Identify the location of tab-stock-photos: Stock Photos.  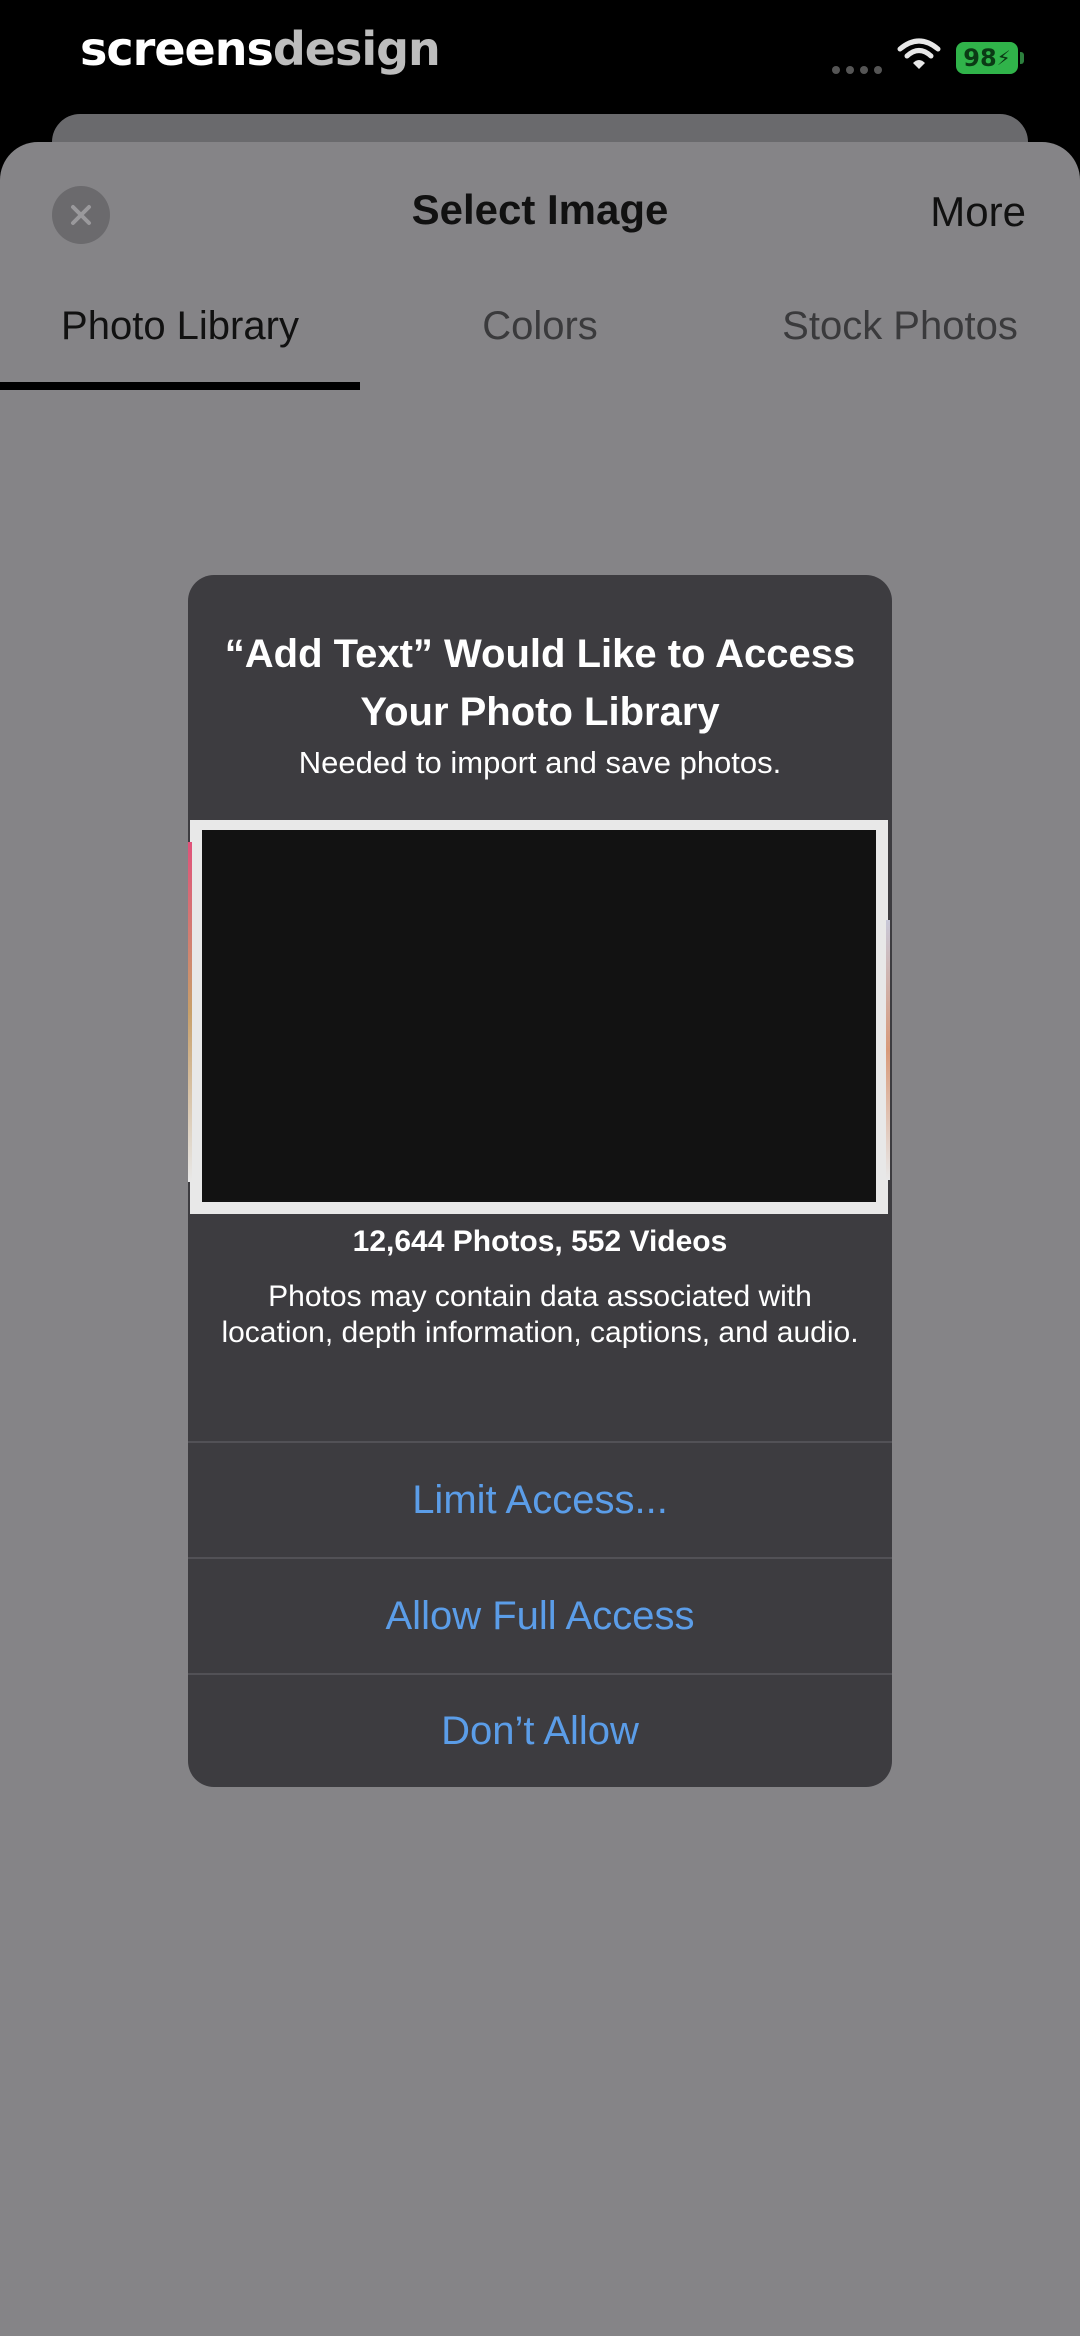
(900, 326).